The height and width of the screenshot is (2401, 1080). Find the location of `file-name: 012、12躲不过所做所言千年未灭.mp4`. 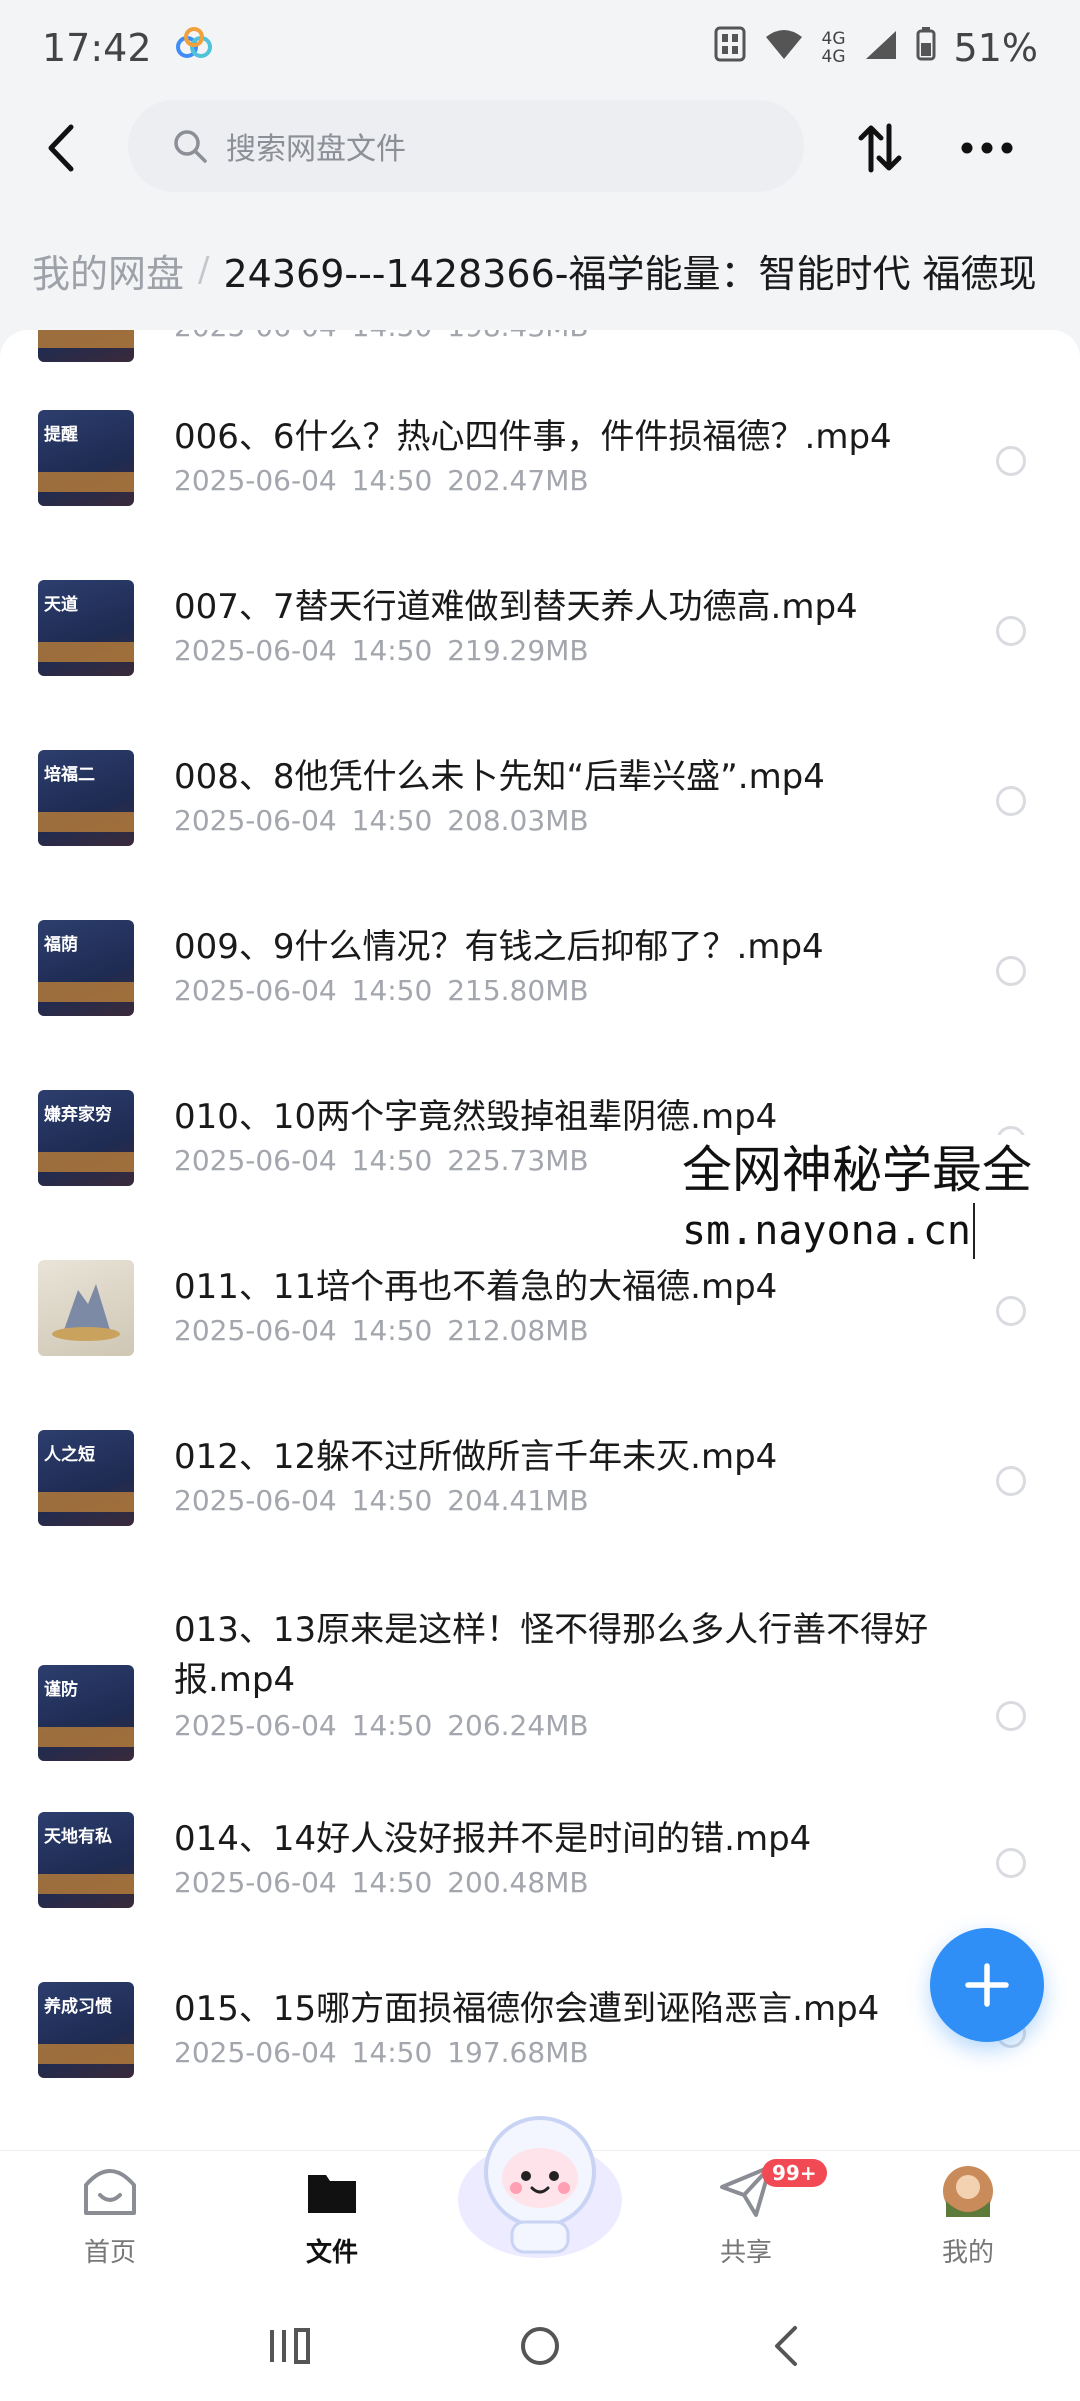

file-name: 012、12躲不过所做所言千年未灭.mp4 is located at coordinates (476, 1457).